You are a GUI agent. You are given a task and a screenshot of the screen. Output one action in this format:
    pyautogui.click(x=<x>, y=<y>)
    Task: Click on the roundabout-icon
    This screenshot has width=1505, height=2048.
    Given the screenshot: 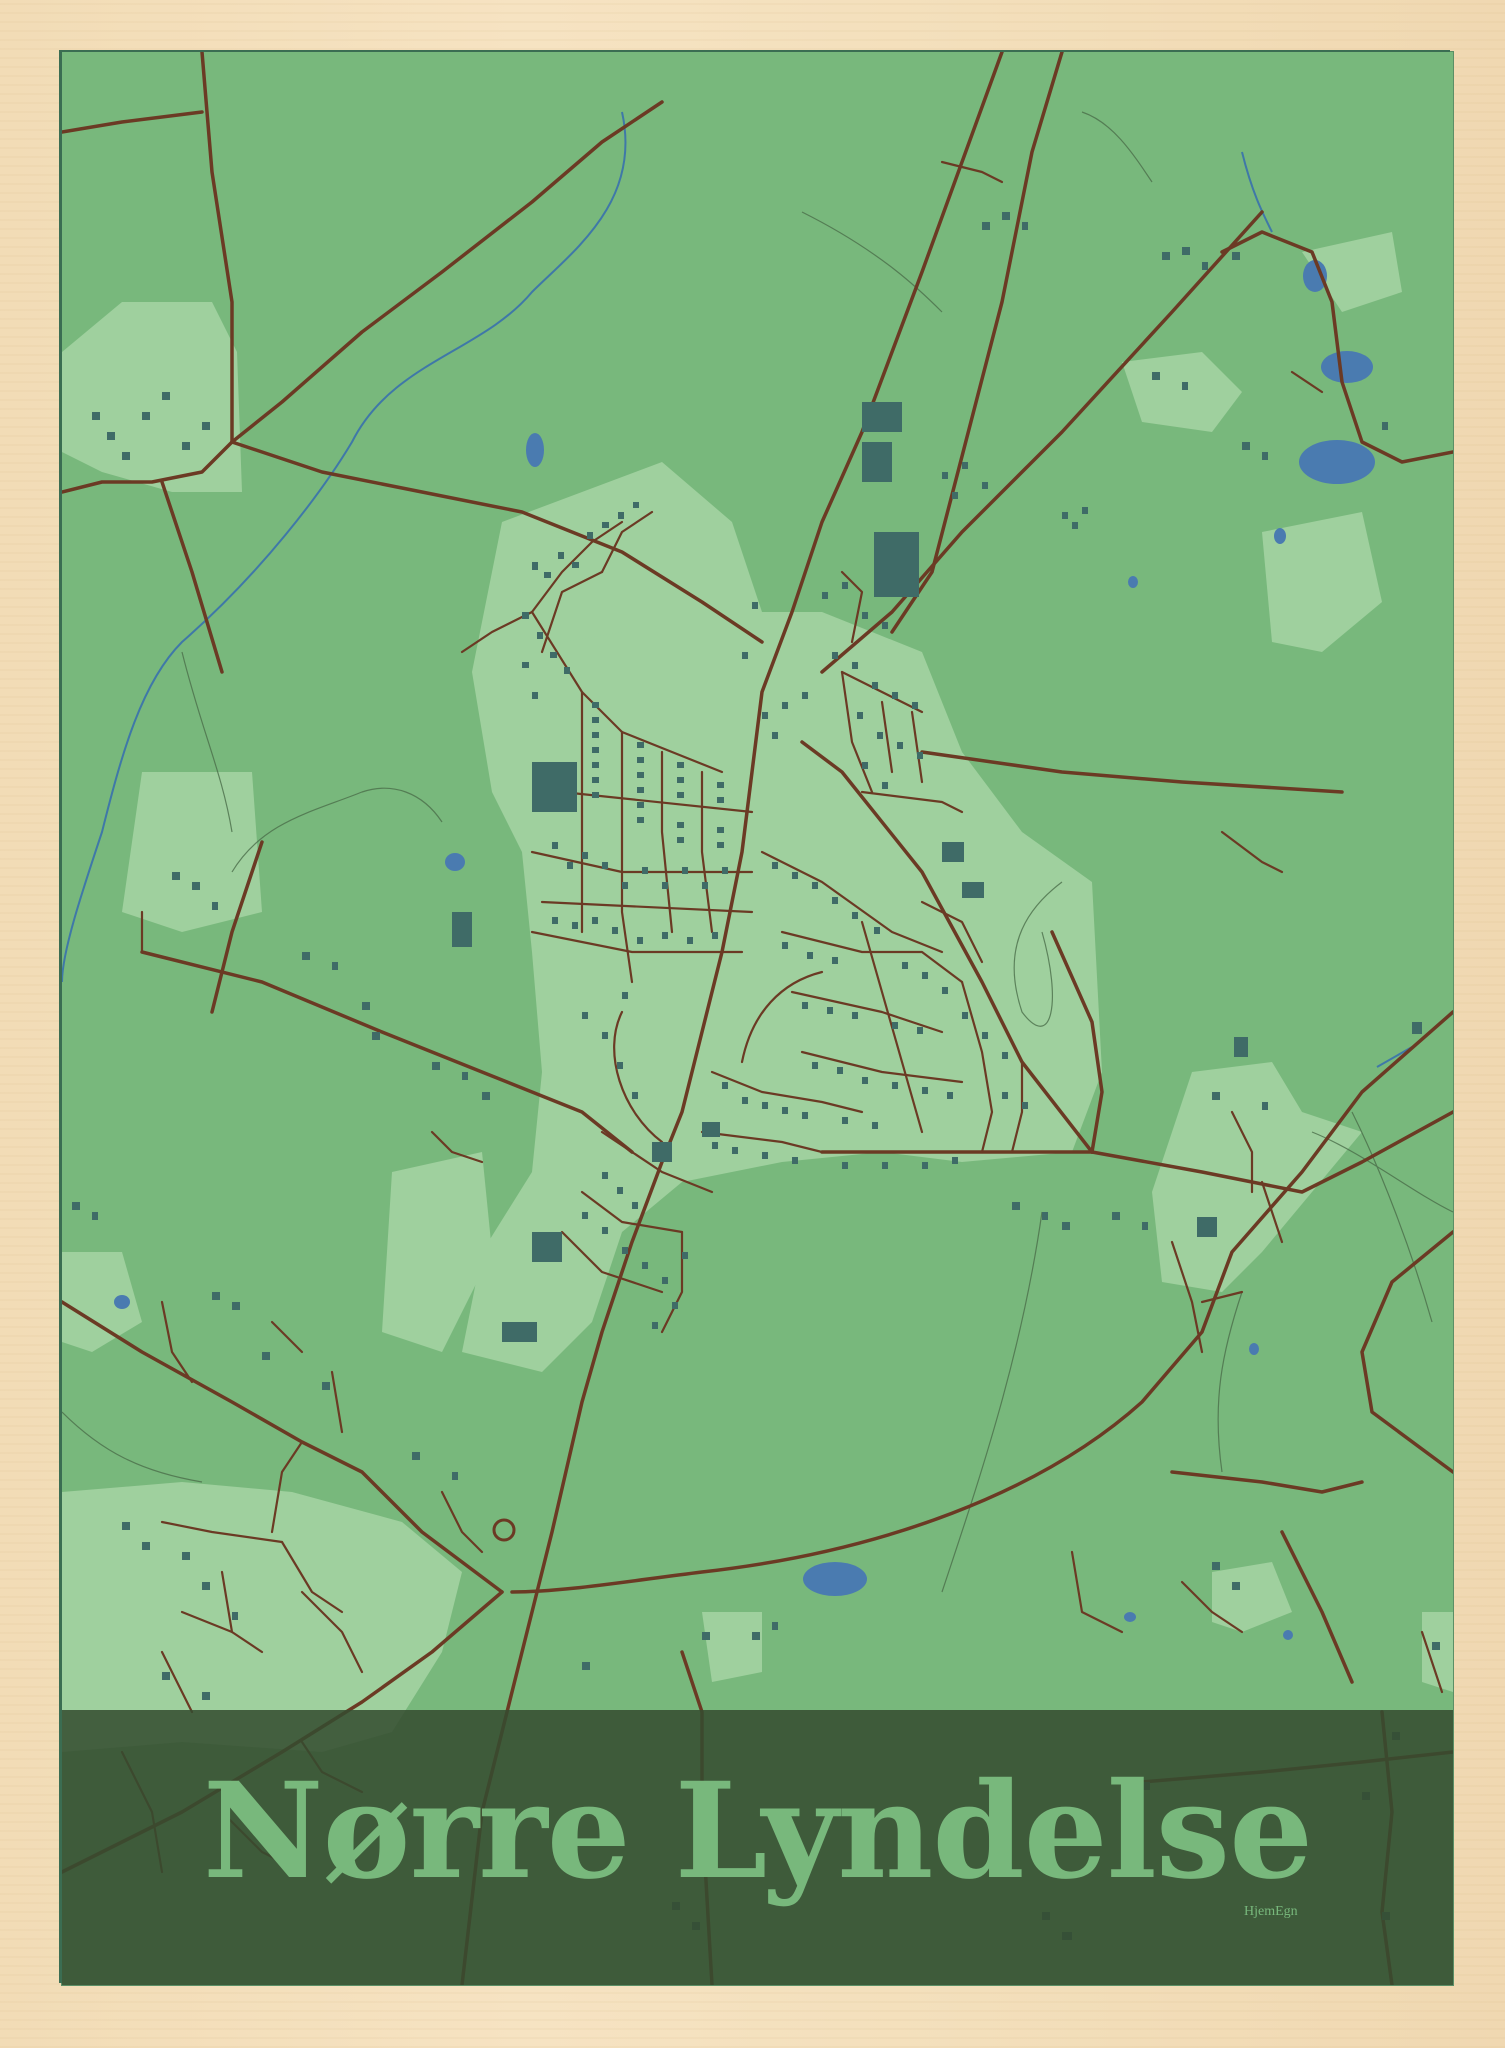 What is the action you would take?
    pyautogui.click(x=504, y=1530)
    